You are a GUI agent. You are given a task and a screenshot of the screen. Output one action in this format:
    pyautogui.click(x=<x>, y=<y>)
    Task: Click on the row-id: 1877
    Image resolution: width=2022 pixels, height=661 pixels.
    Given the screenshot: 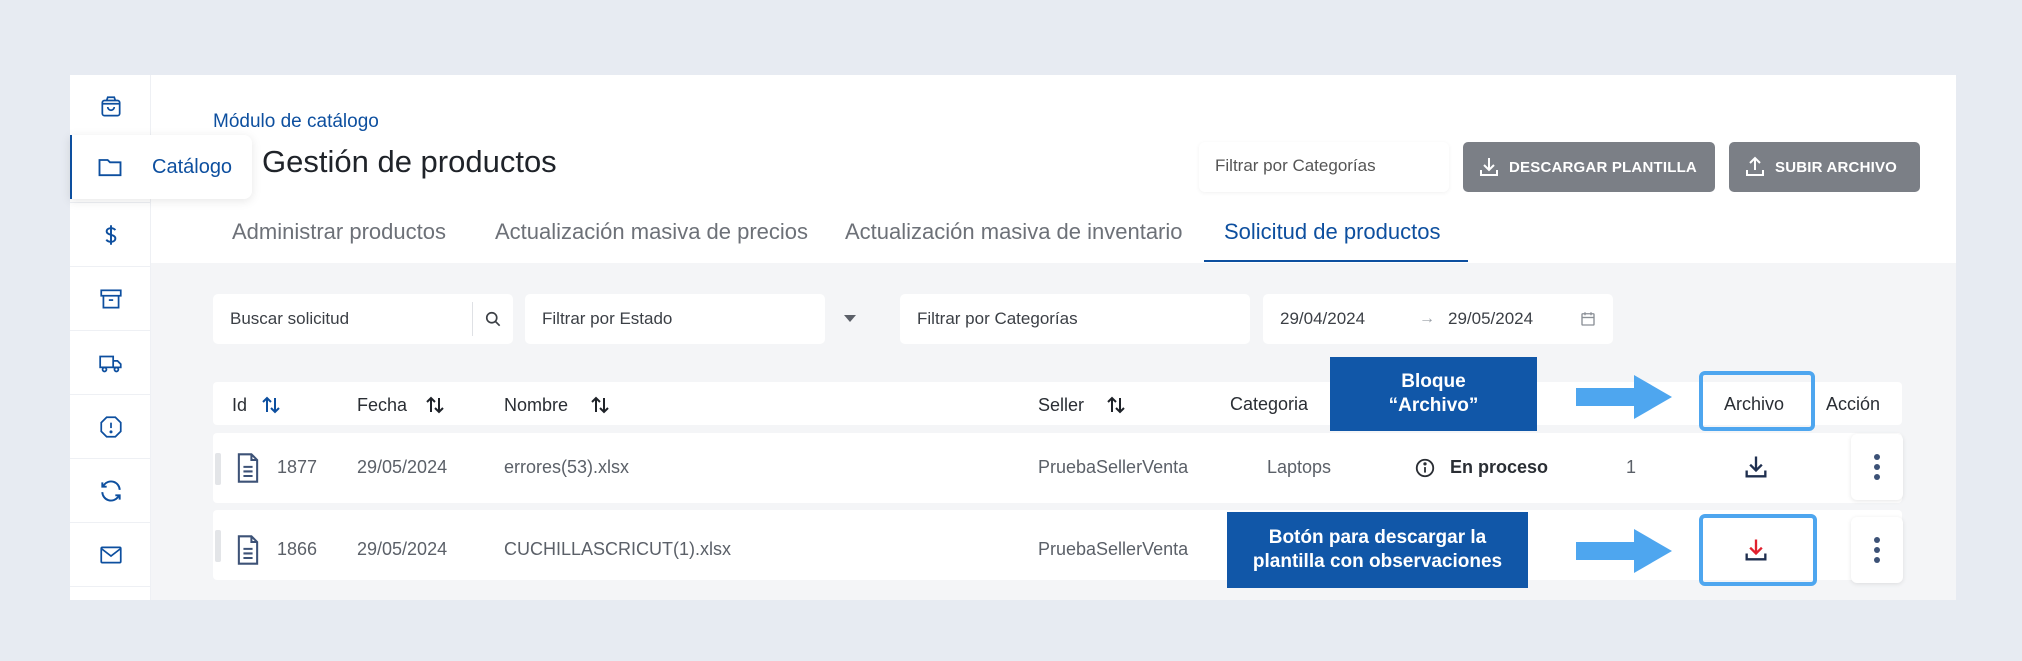 What is the action you would take?
    pyautogui.click(x=297, y=467)
    